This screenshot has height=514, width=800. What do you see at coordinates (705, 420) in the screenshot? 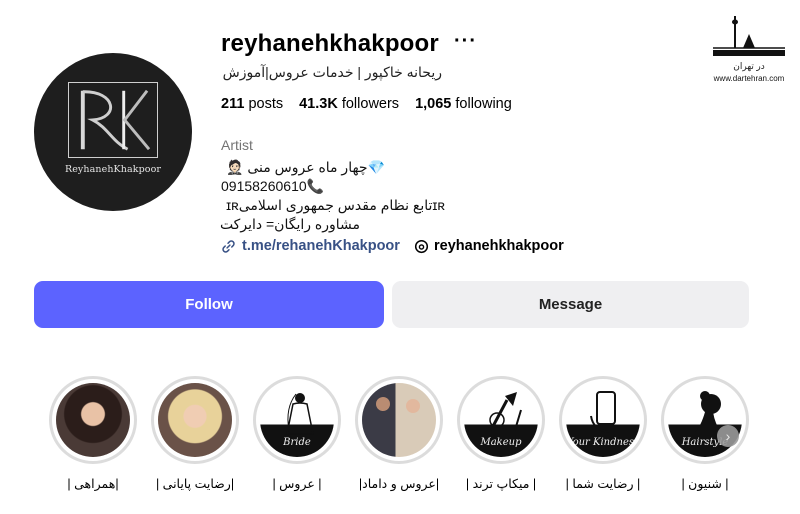
I see `highlight-ring: Hairstyle` at bounding box center [705, 420].